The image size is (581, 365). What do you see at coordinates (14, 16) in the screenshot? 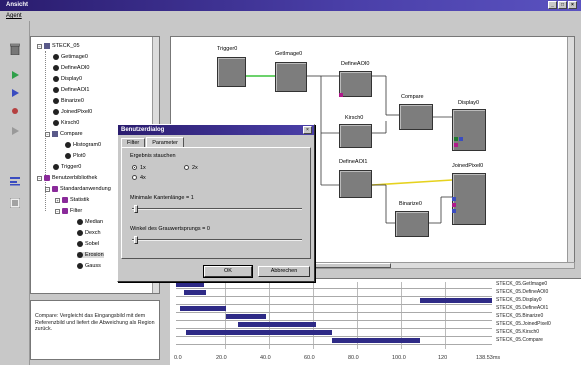
I see `menu-agent: Agent` at bounding box center [14, 16].